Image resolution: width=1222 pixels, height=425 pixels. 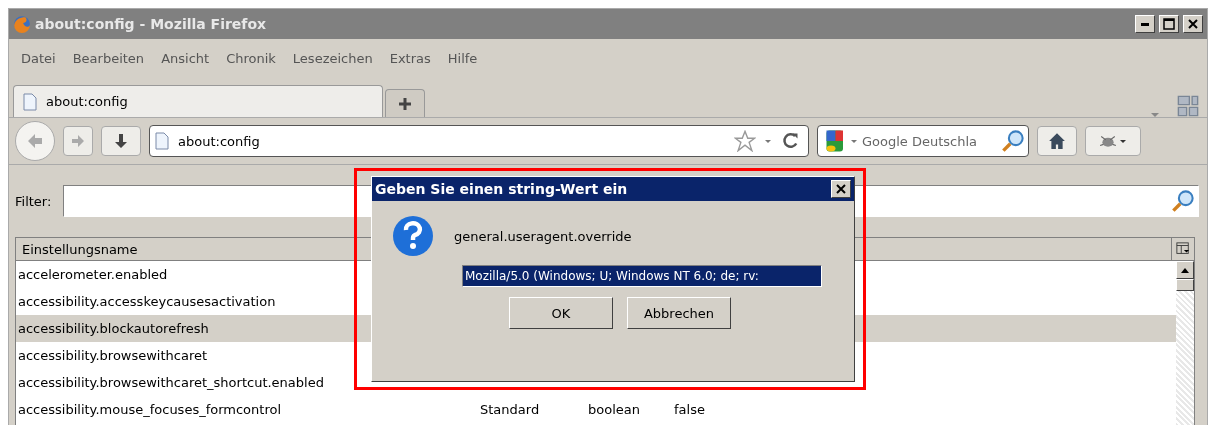 What do you see at coordinates (113, 328) in the screenshot?
I see `table-cell-text: accessibility.blockautorefresh` at bounding box center [113, 328].